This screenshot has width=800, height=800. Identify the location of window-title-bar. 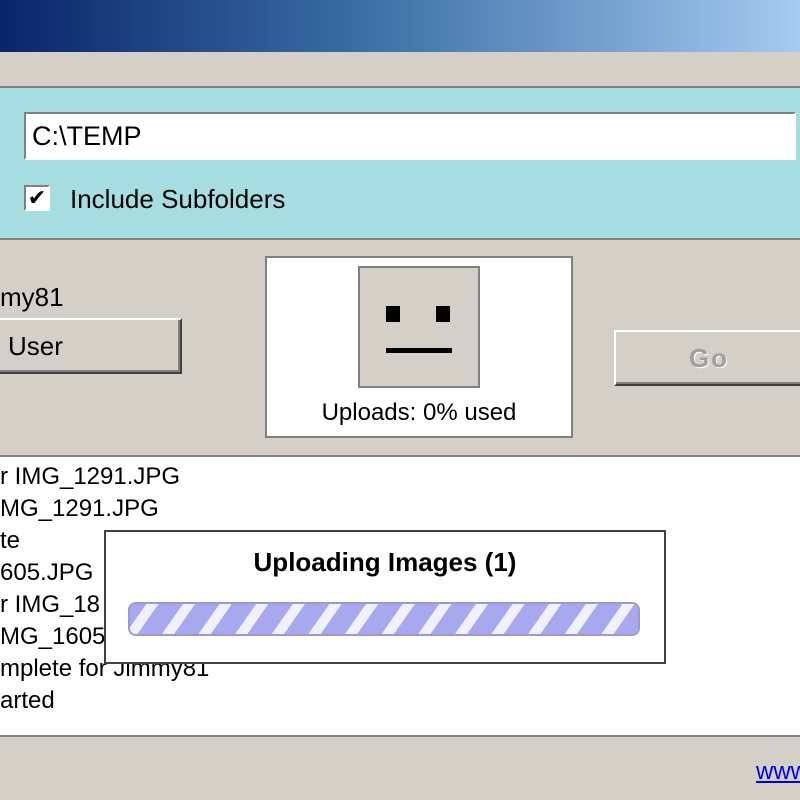
(400, 26).